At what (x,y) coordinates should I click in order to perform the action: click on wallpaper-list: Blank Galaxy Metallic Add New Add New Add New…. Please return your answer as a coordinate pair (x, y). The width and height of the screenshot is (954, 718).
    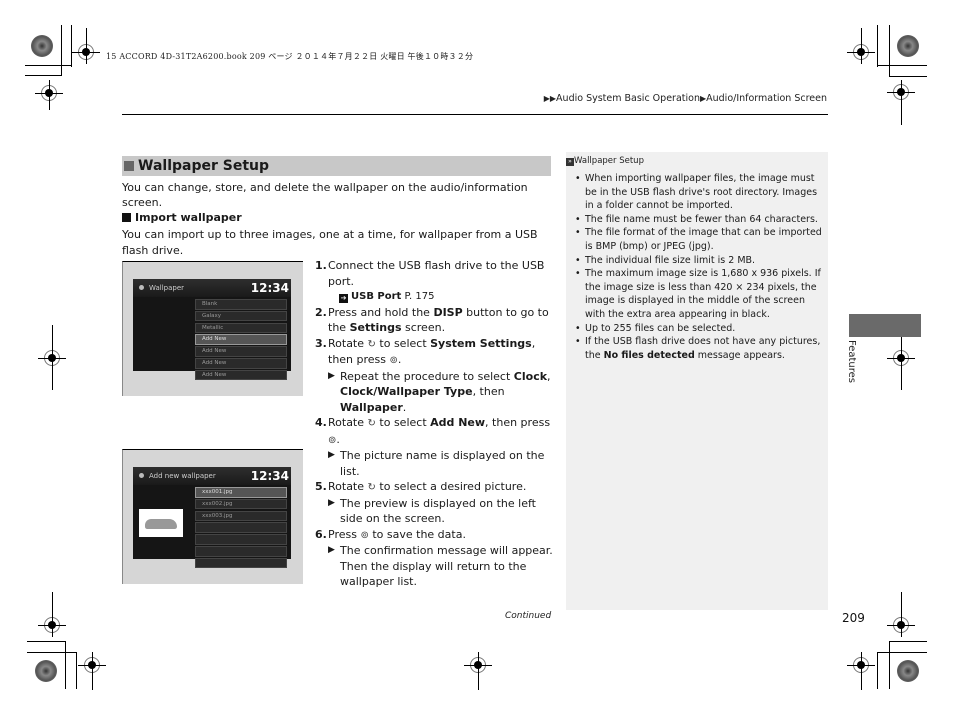
    Looking at the image, I should click on (241, 340).